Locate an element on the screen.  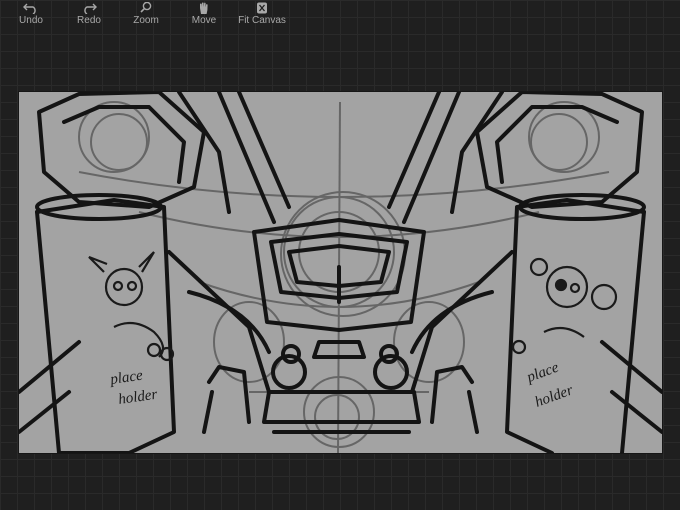
fit-canvas-icon is located at coordinates (262, 8).